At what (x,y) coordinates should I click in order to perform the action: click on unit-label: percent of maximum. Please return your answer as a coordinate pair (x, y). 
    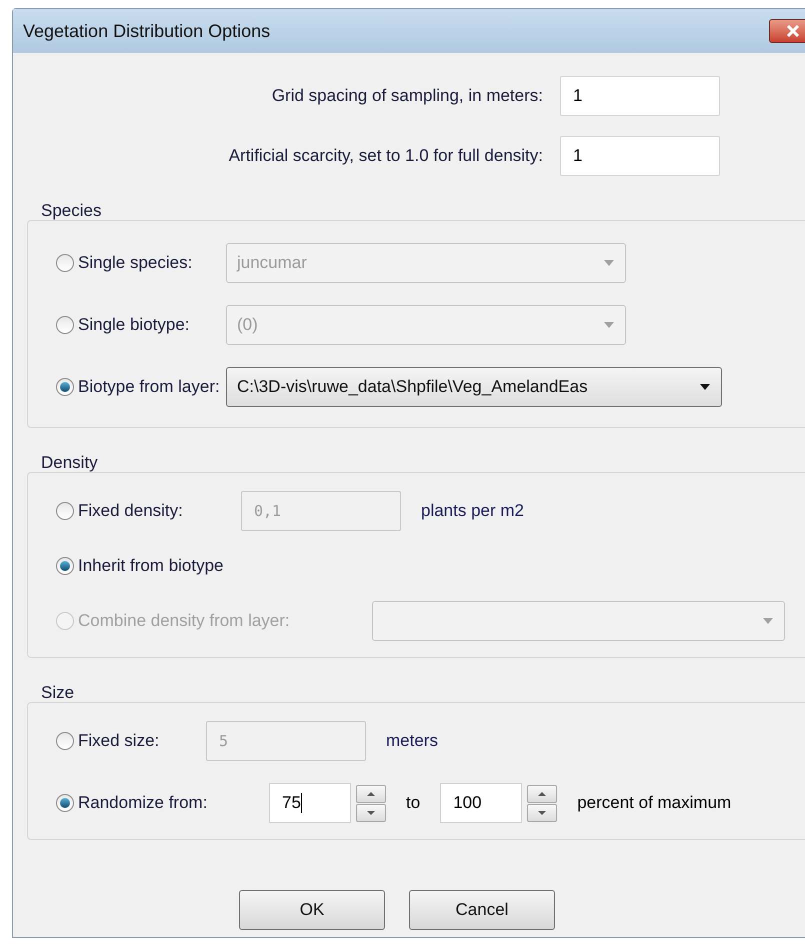
    Looking at the image, I should click on (654, 803).